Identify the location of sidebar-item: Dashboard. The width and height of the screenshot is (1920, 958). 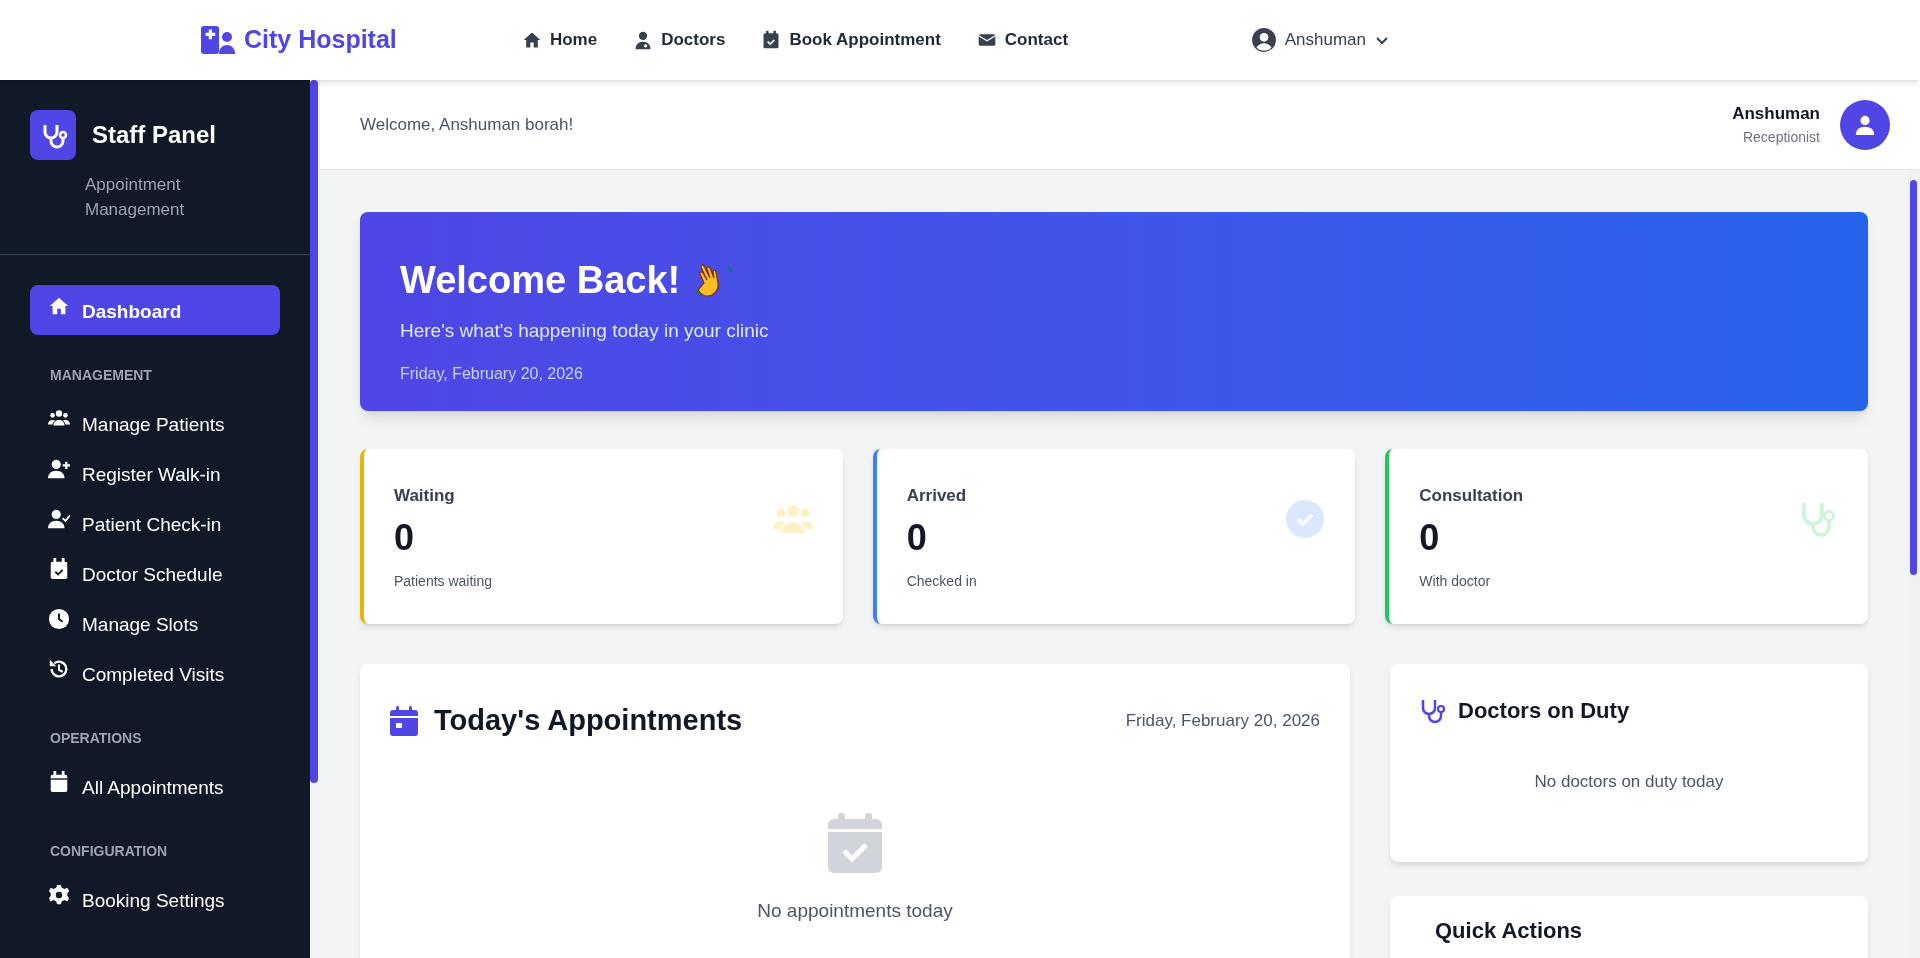
(155, 310).